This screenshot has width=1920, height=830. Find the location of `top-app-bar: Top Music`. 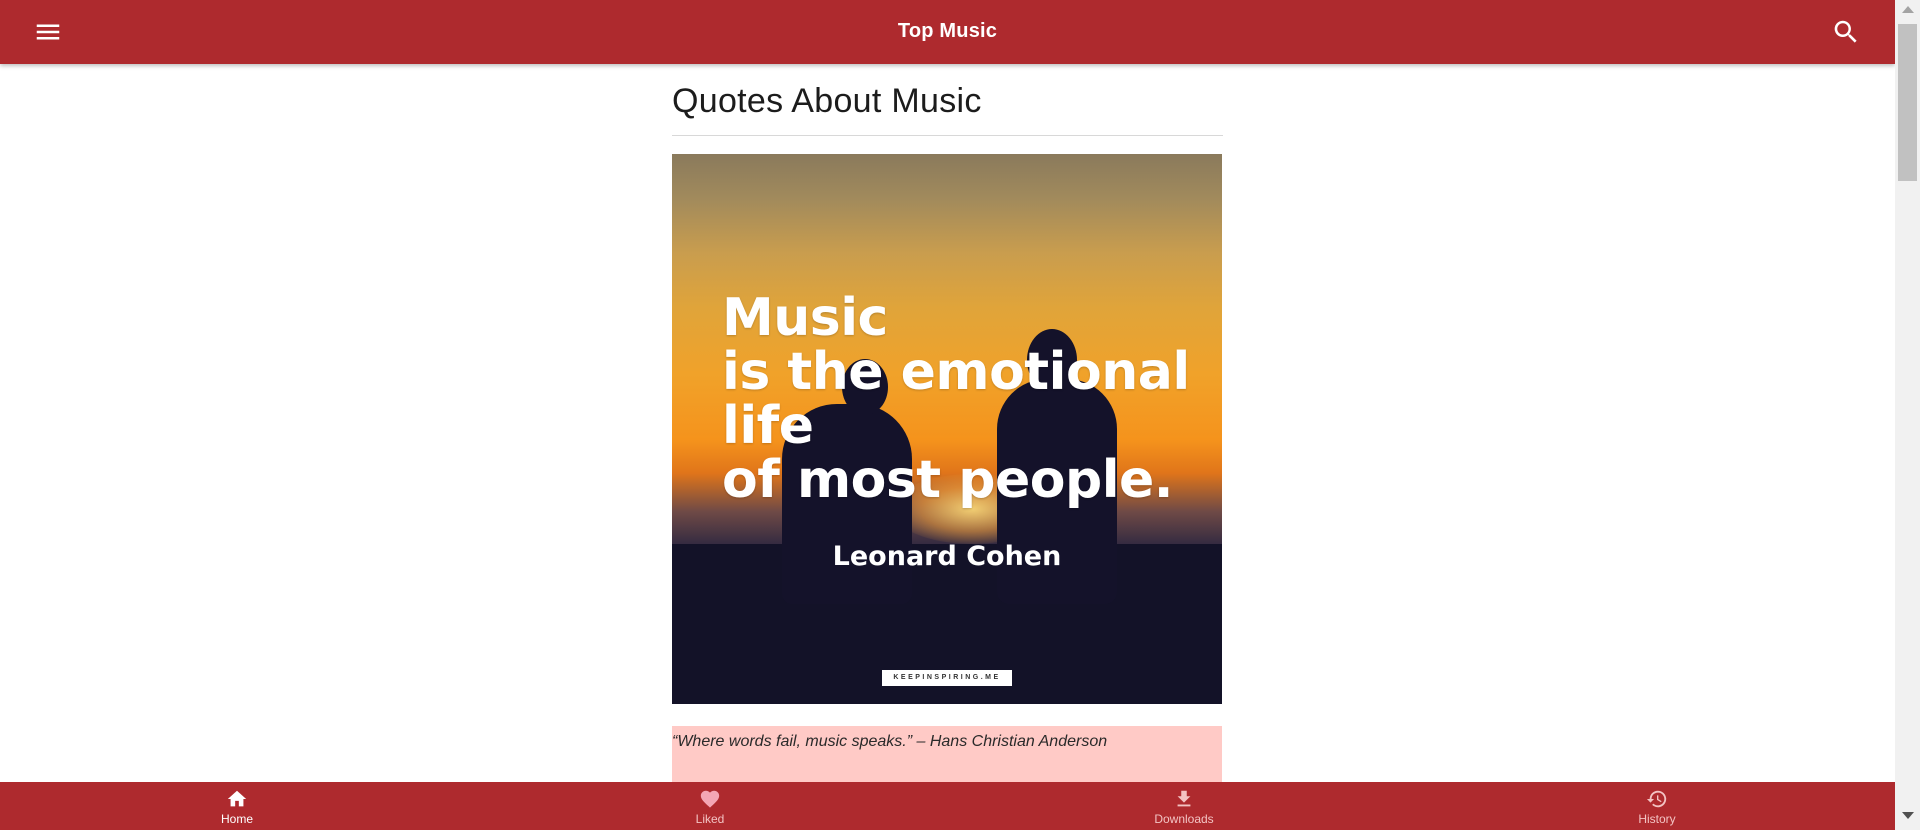

top-app-bar: Top Music is located at coordinates (947, 32).